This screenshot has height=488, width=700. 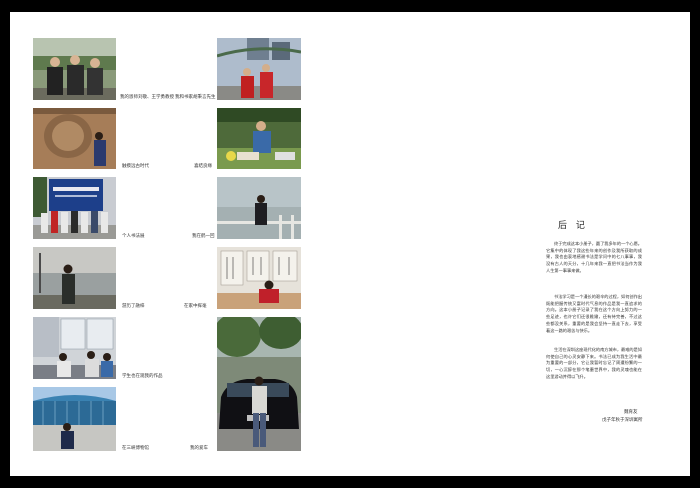 What do you see at coordinates (259, 208) in the screenshot?
I see `railing-photo` at bounding box center [259, 208].